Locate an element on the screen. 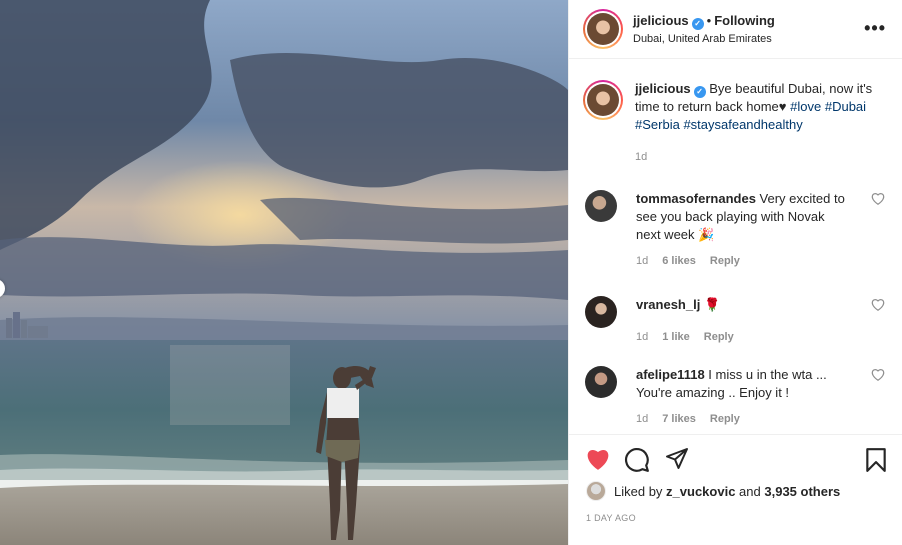  caption-username: jjelicious is located at coordinates (663, 88).